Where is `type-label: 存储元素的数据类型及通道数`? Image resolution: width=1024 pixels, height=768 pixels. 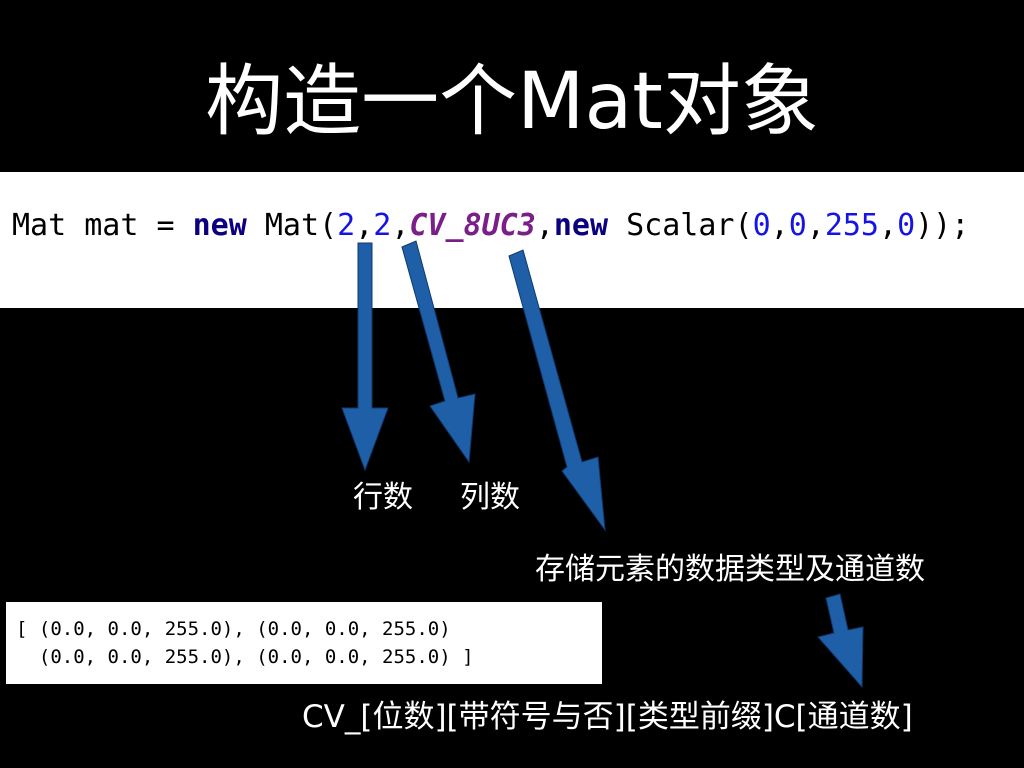 type-label: 存储元素的数据类型及通道数 is located at coordinates (730, 569).